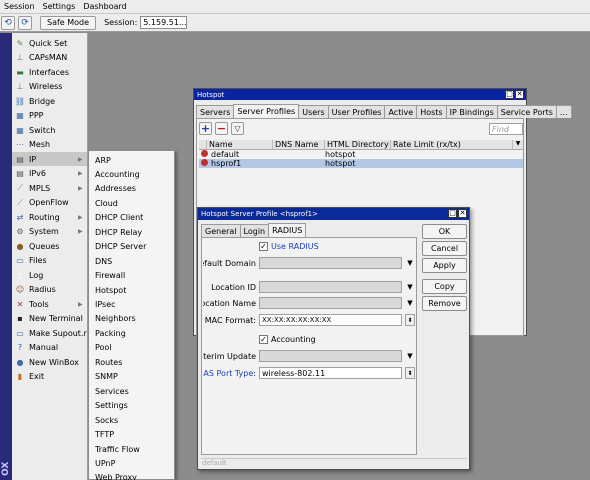 This screenshot has height=480, width=590. What do you see at coordinates (289, 246) in the screenshot?
I see `use-radius-checkbox: ✓ Use RADIUS` at bounding box center [289, 246].